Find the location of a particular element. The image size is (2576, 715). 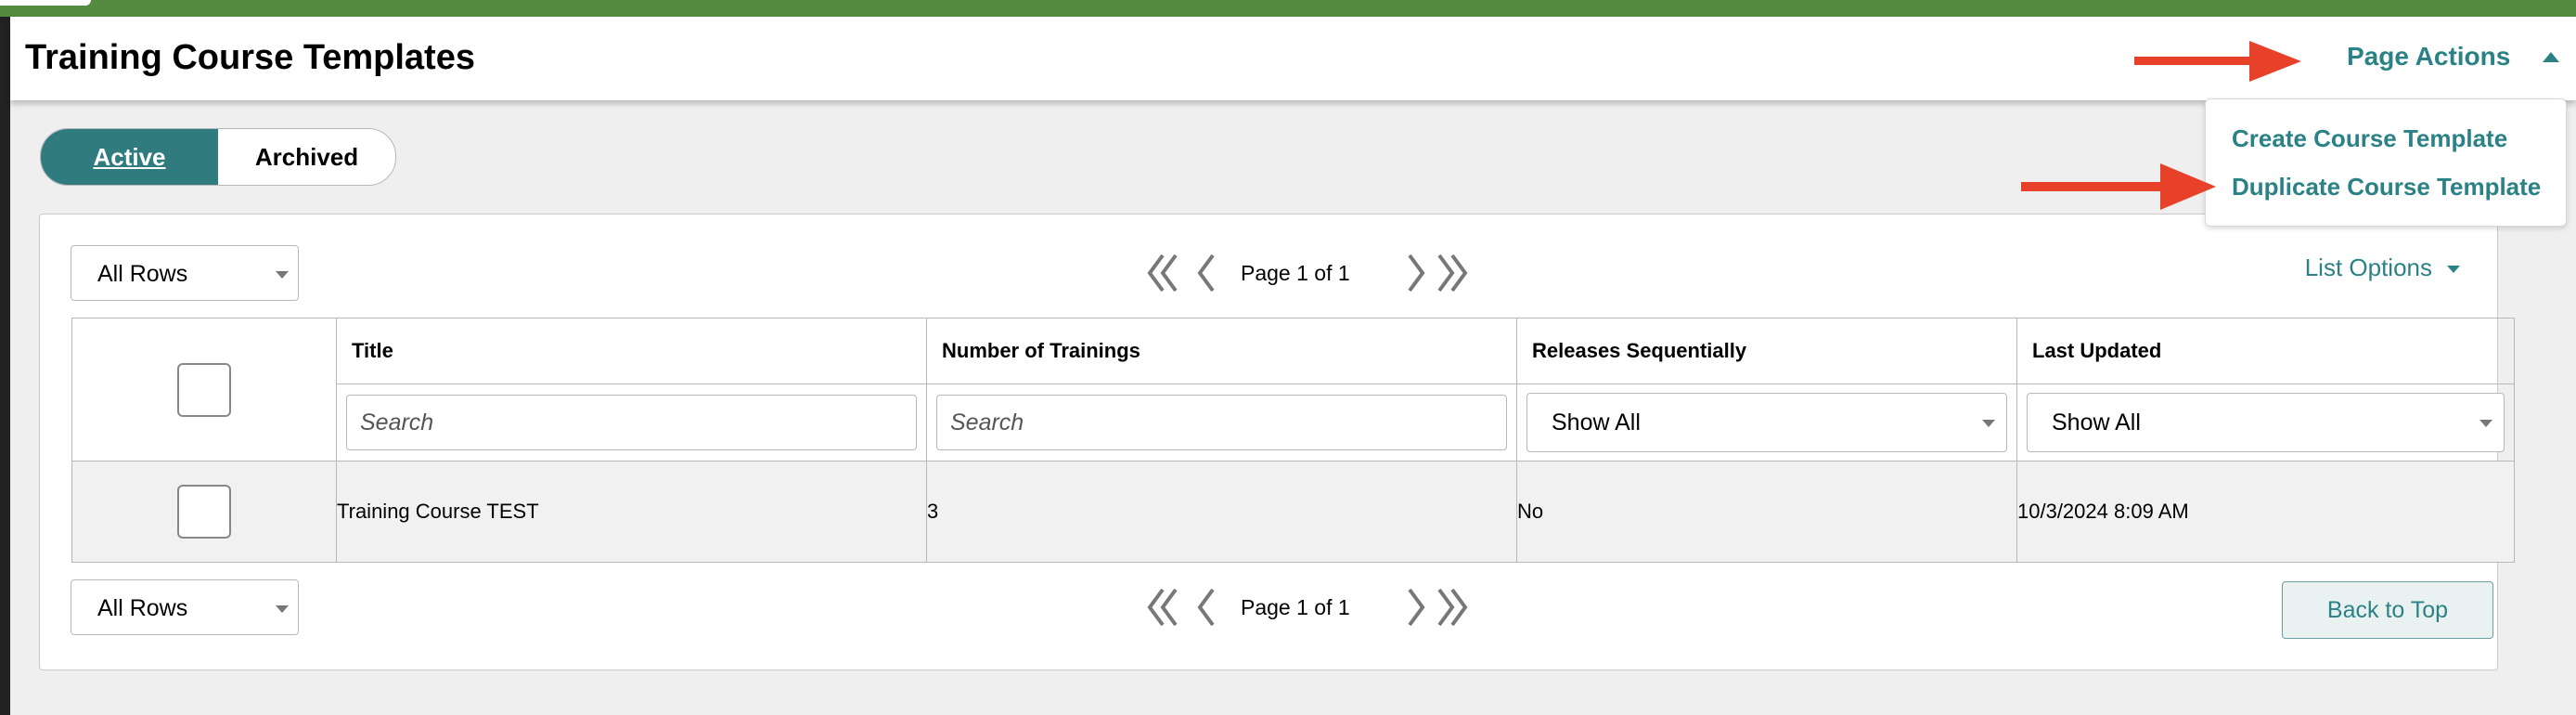

rows-per-page-select-bottom: All Rows is located at coordinates (185, 607).